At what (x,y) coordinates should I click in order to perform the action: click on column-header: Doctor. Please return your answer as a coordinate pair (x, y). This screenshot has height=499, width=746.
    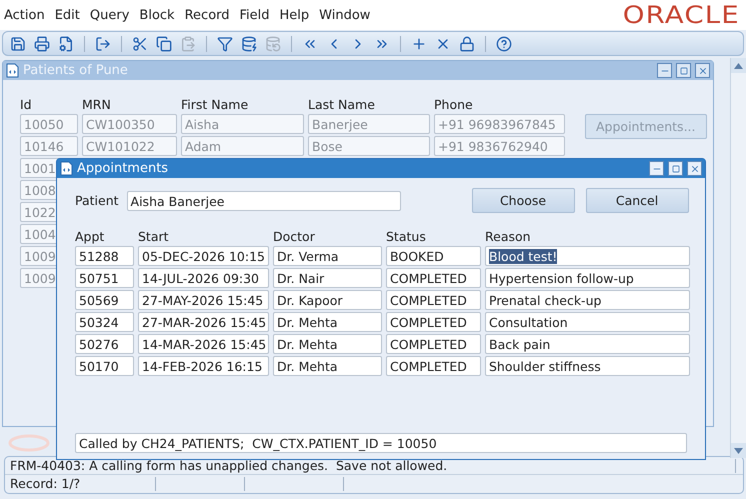
    Looking at the image, I should click on (294, 236).